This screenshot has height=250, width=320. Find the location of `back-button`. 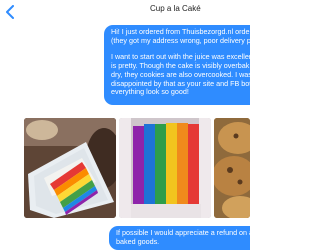

back-button is located at coordinates (10, 12).